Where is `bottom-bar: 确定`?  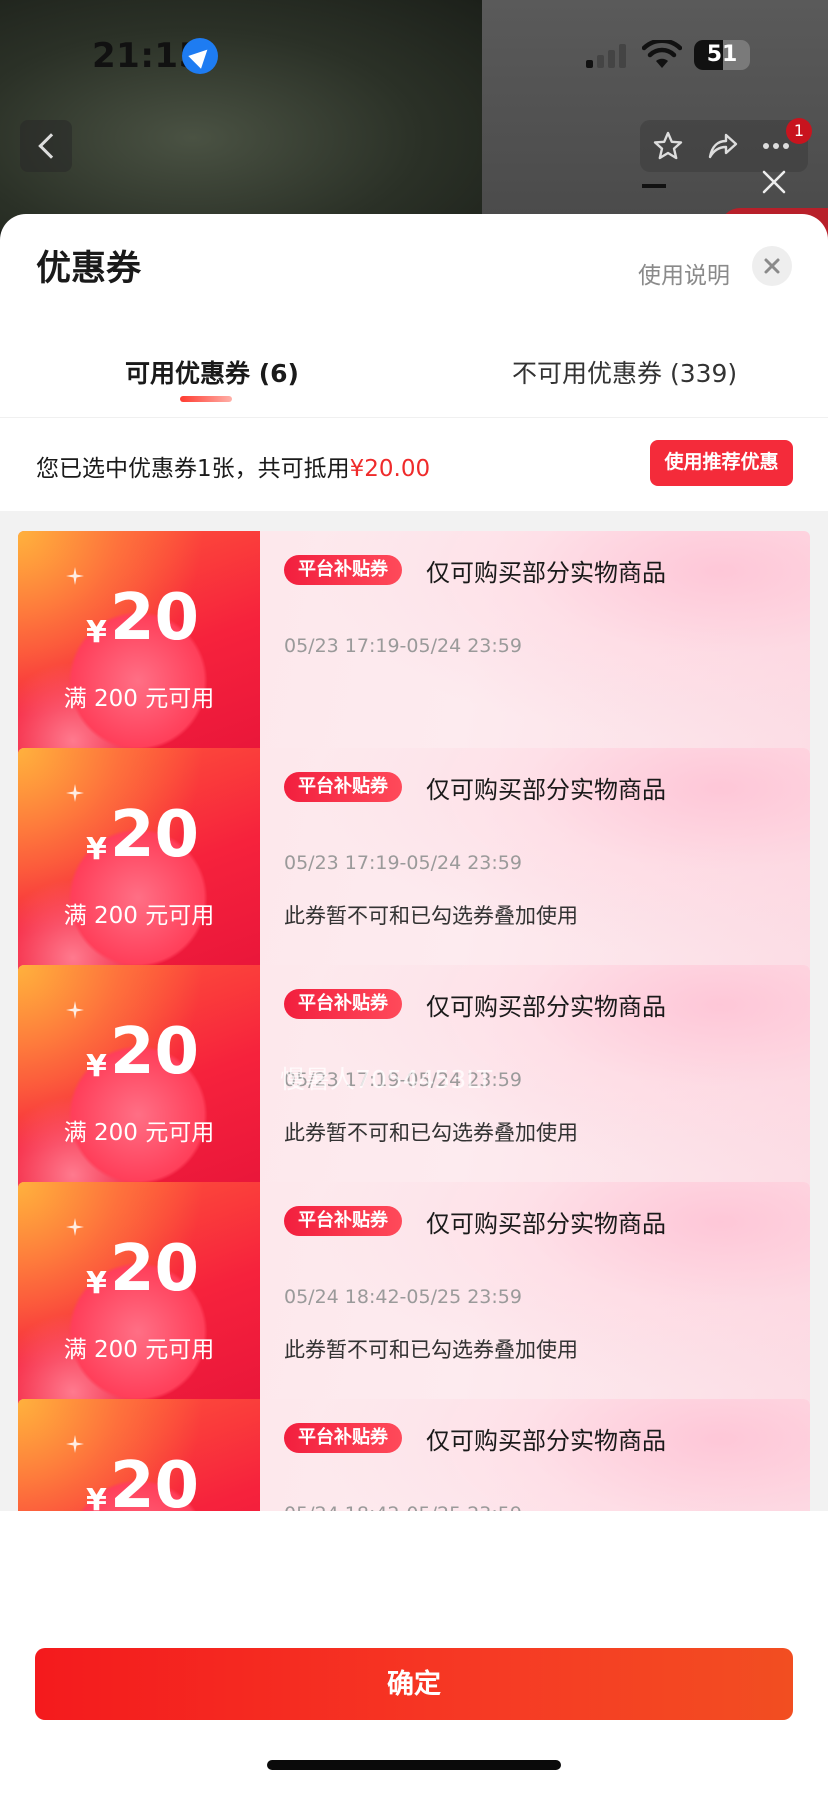
bottom-bar: 确定 is located at coordinates (414, 1714).